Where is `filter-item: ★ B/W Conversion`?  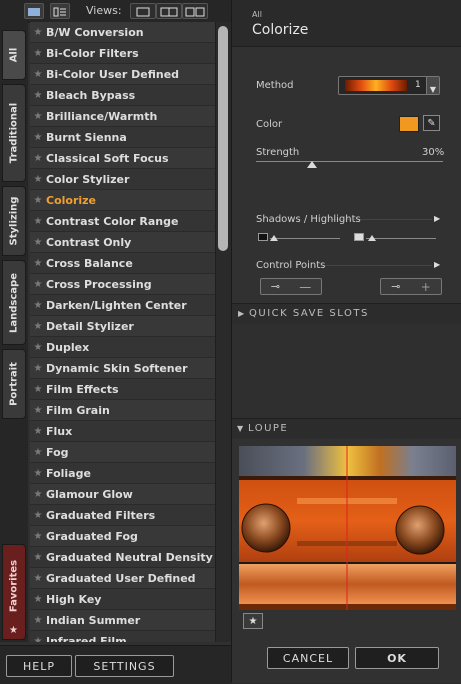
filter-item: ★ B/W Conversion is located at coordinates (122, 32).